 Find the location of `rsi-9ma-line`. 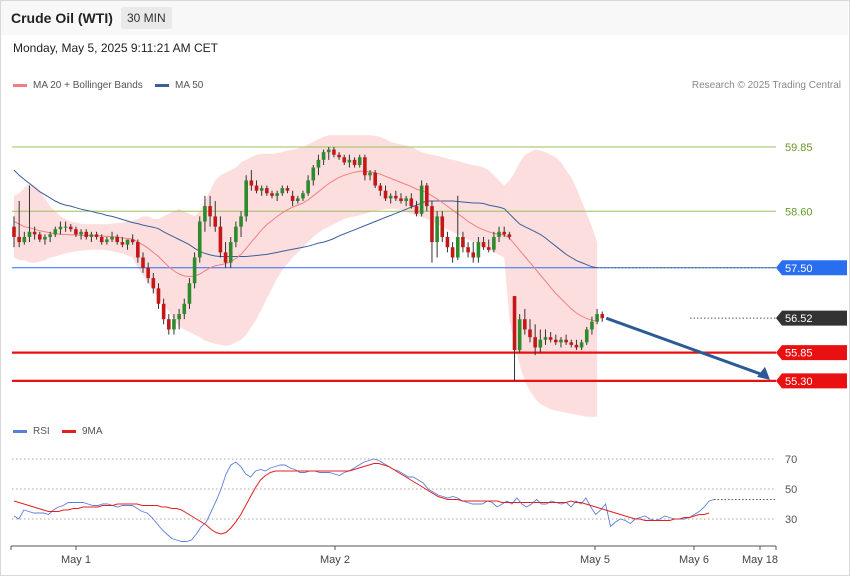

rsi-9ma-line is located at coordinates (361, 499).